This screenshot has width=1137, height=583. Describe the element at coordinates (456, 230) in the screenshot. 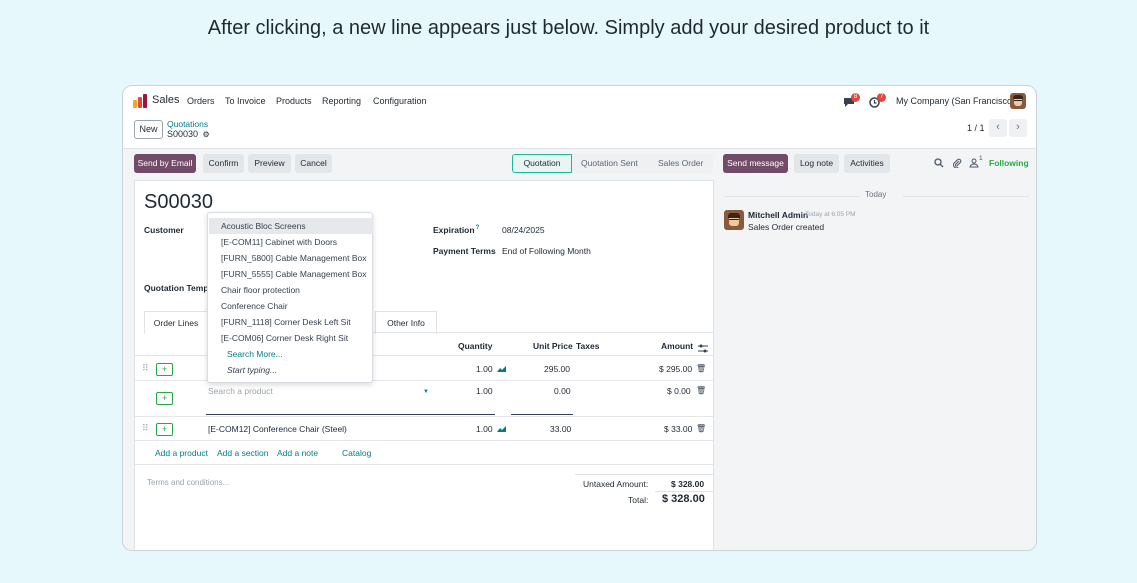

I see `expiration-label: Expiration?` at that location.